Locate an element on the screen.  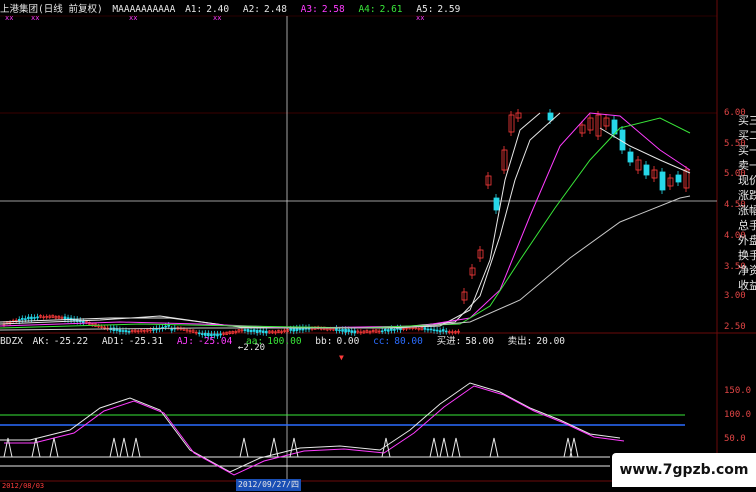
quote-item: 现价 is located at coordinates (747, 180).